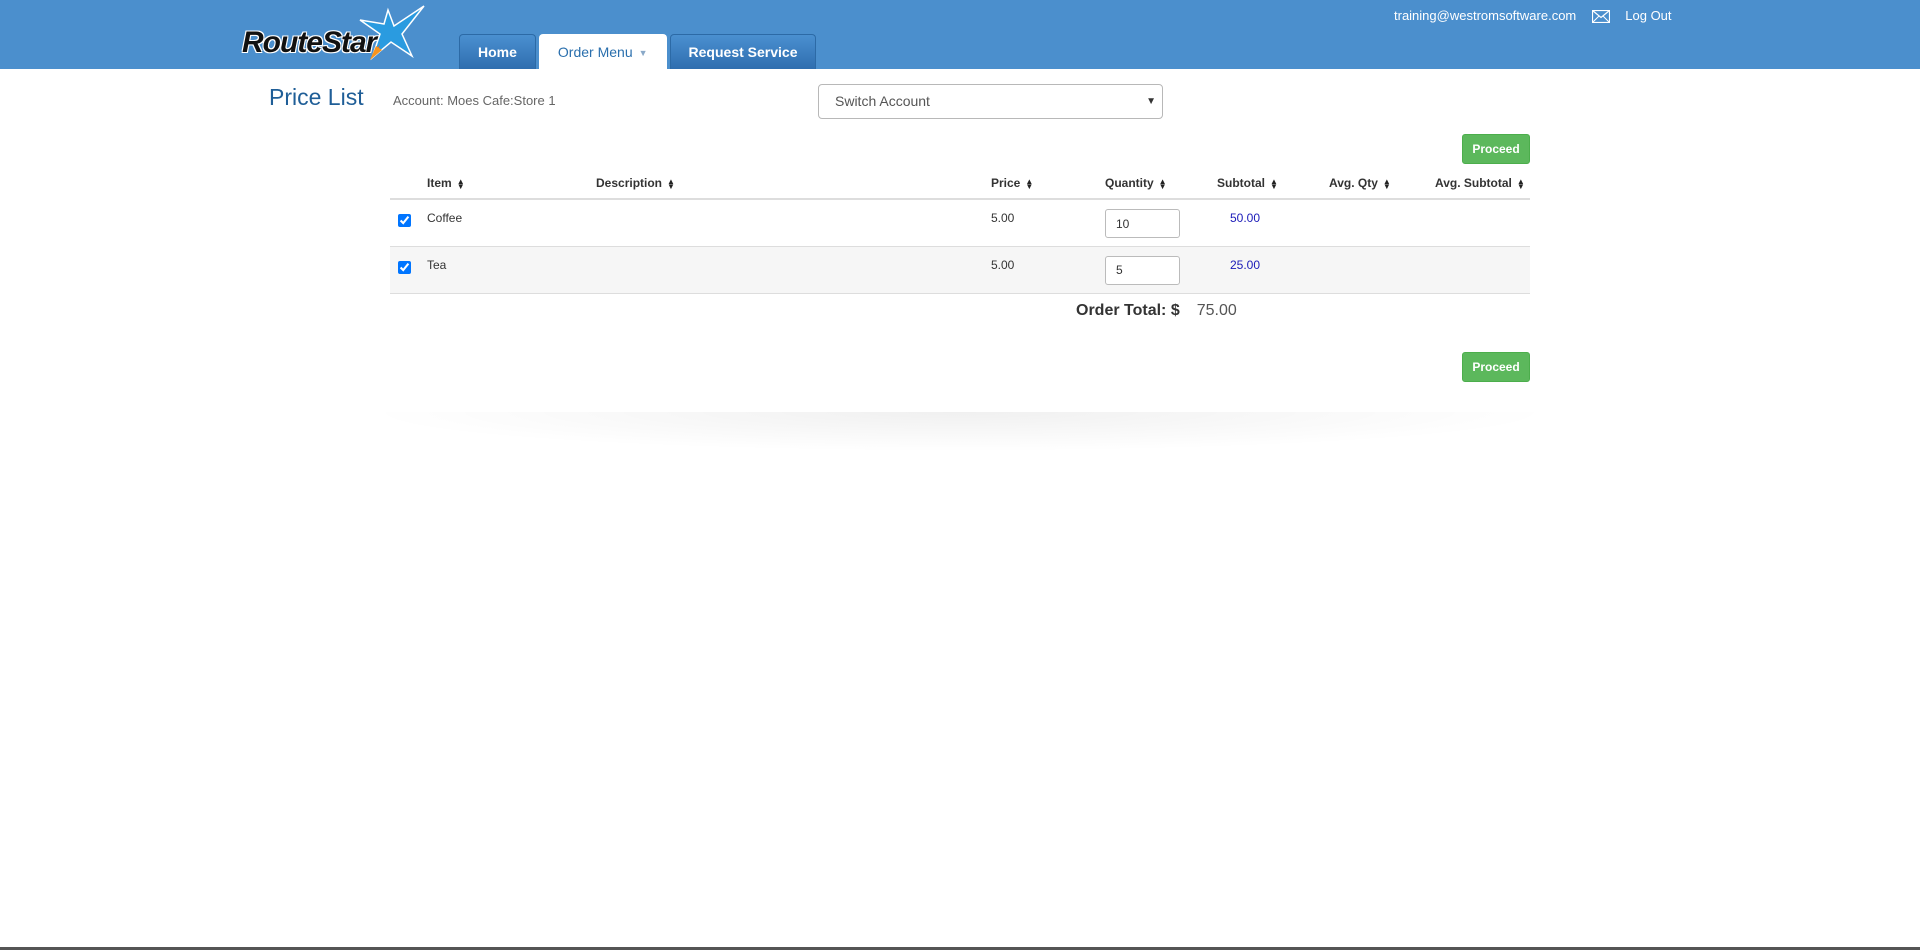 The width and height of the screenshot is (1920, 950). Describe the element at coordinates (1048, 184) in the screenshot. I see `header-price: Price ▲ ▼` at that location.